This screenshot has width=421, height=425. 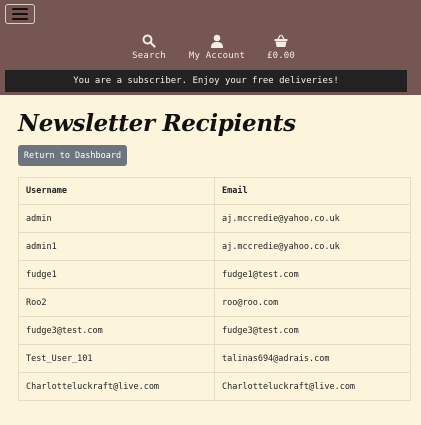 What do you see at coordinates (281, 40) in the screenshot?
I see `shopping-basket-icon` at bounding box center [281, 40].